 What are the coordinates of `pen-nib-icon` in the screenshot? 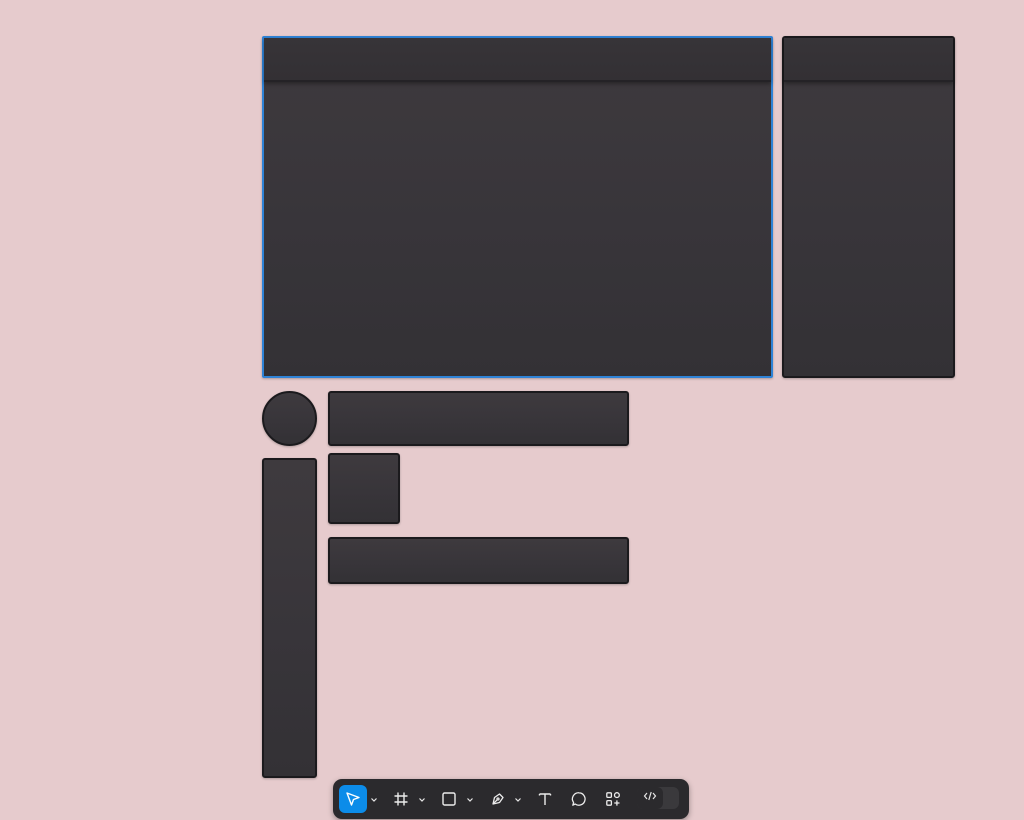 It's located at (498, 799).